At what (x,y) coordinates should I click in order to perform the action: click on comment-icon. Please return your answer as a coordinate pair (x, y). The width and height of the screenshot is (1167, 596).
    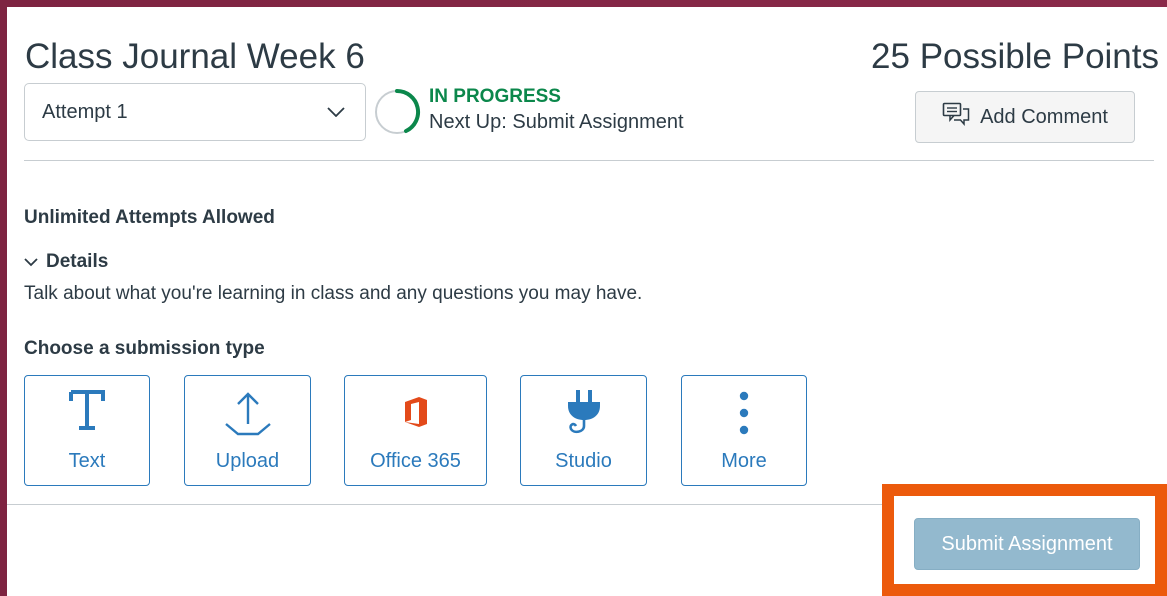
    Looking at the image, I should click on (956, 117).